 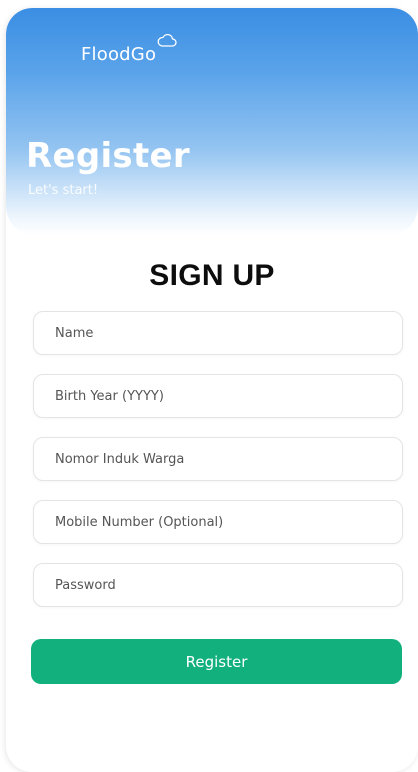 I want to click on app-logo: FloodGo, so click(x=129, y=49).